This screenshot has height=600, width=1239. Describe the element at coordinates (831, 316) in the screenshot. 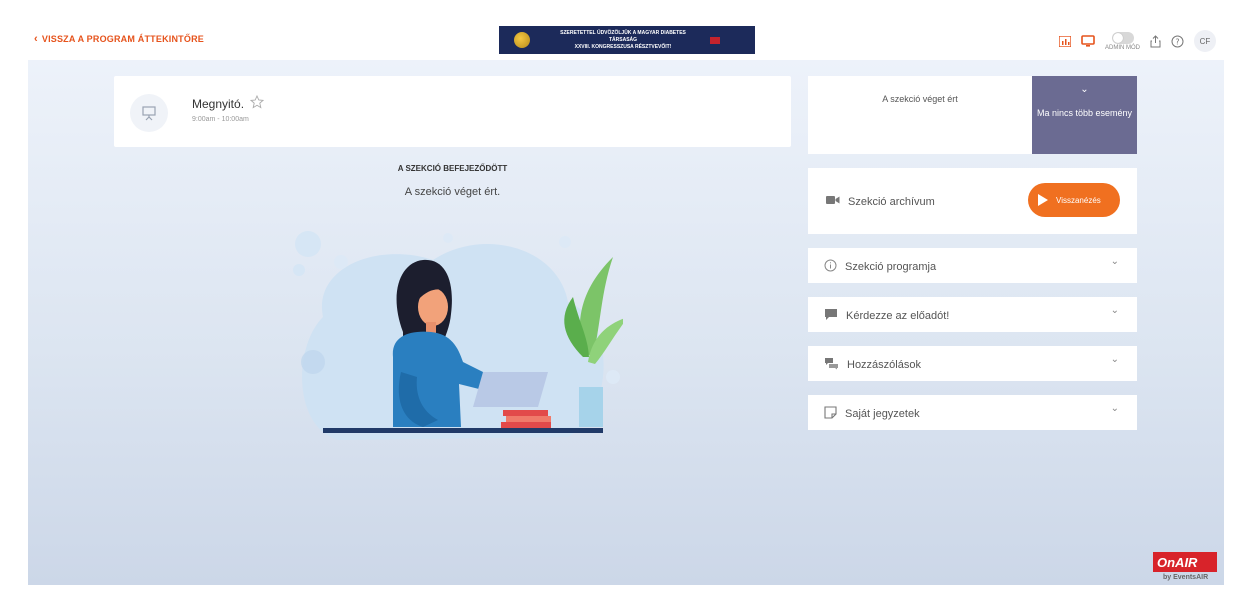

I see `speech-bubble-icon` at that location.